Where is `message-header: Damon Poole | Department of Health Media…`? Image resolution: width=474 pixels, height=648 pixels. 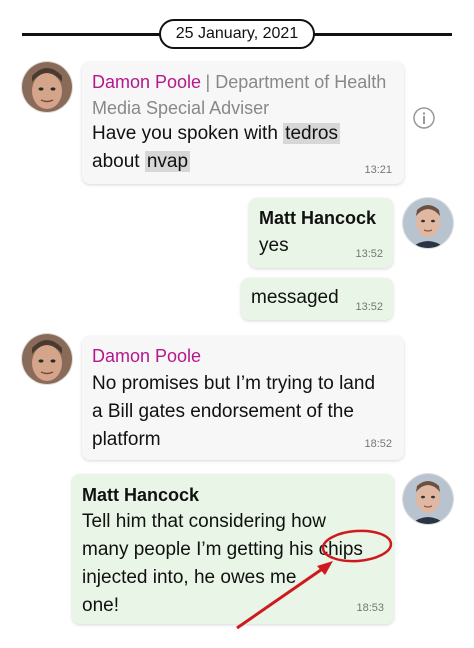
message-header: Damon Poole | Department of Health Media… is located at coordinates (242, 96).